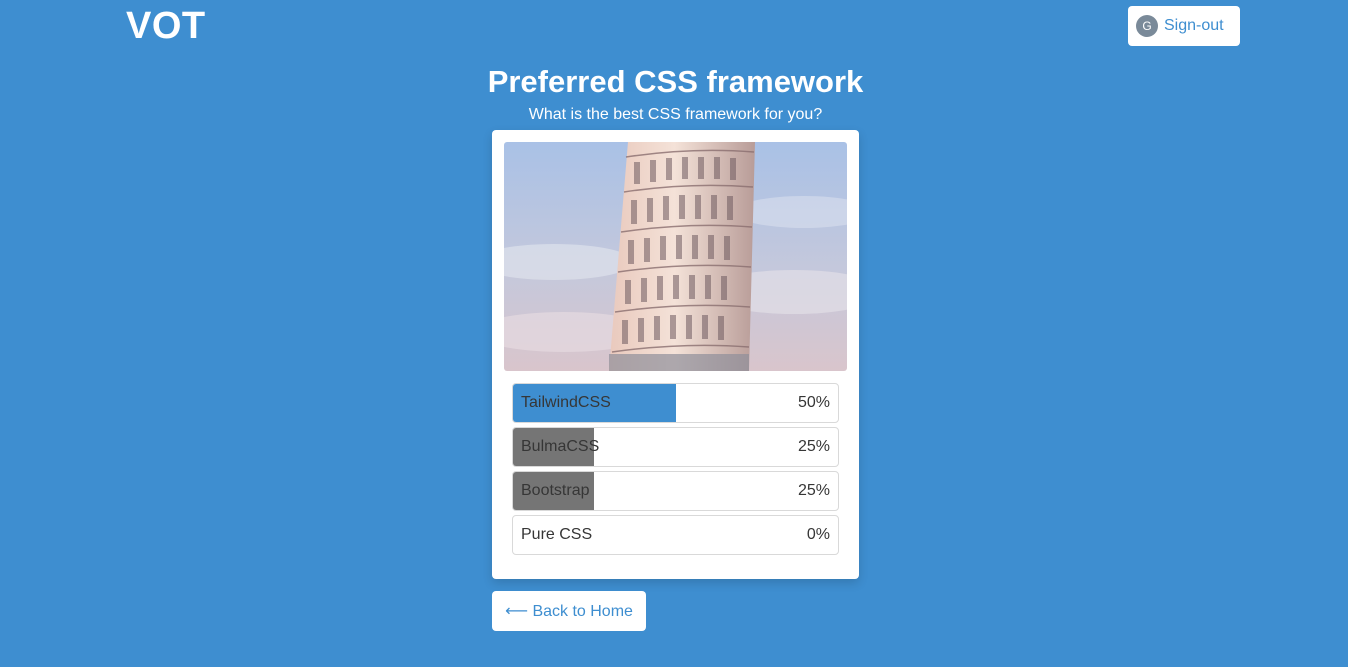 This screenshot has height=667, width=1348. I want to click on option-label: Pure CSS, so click(557, 534).